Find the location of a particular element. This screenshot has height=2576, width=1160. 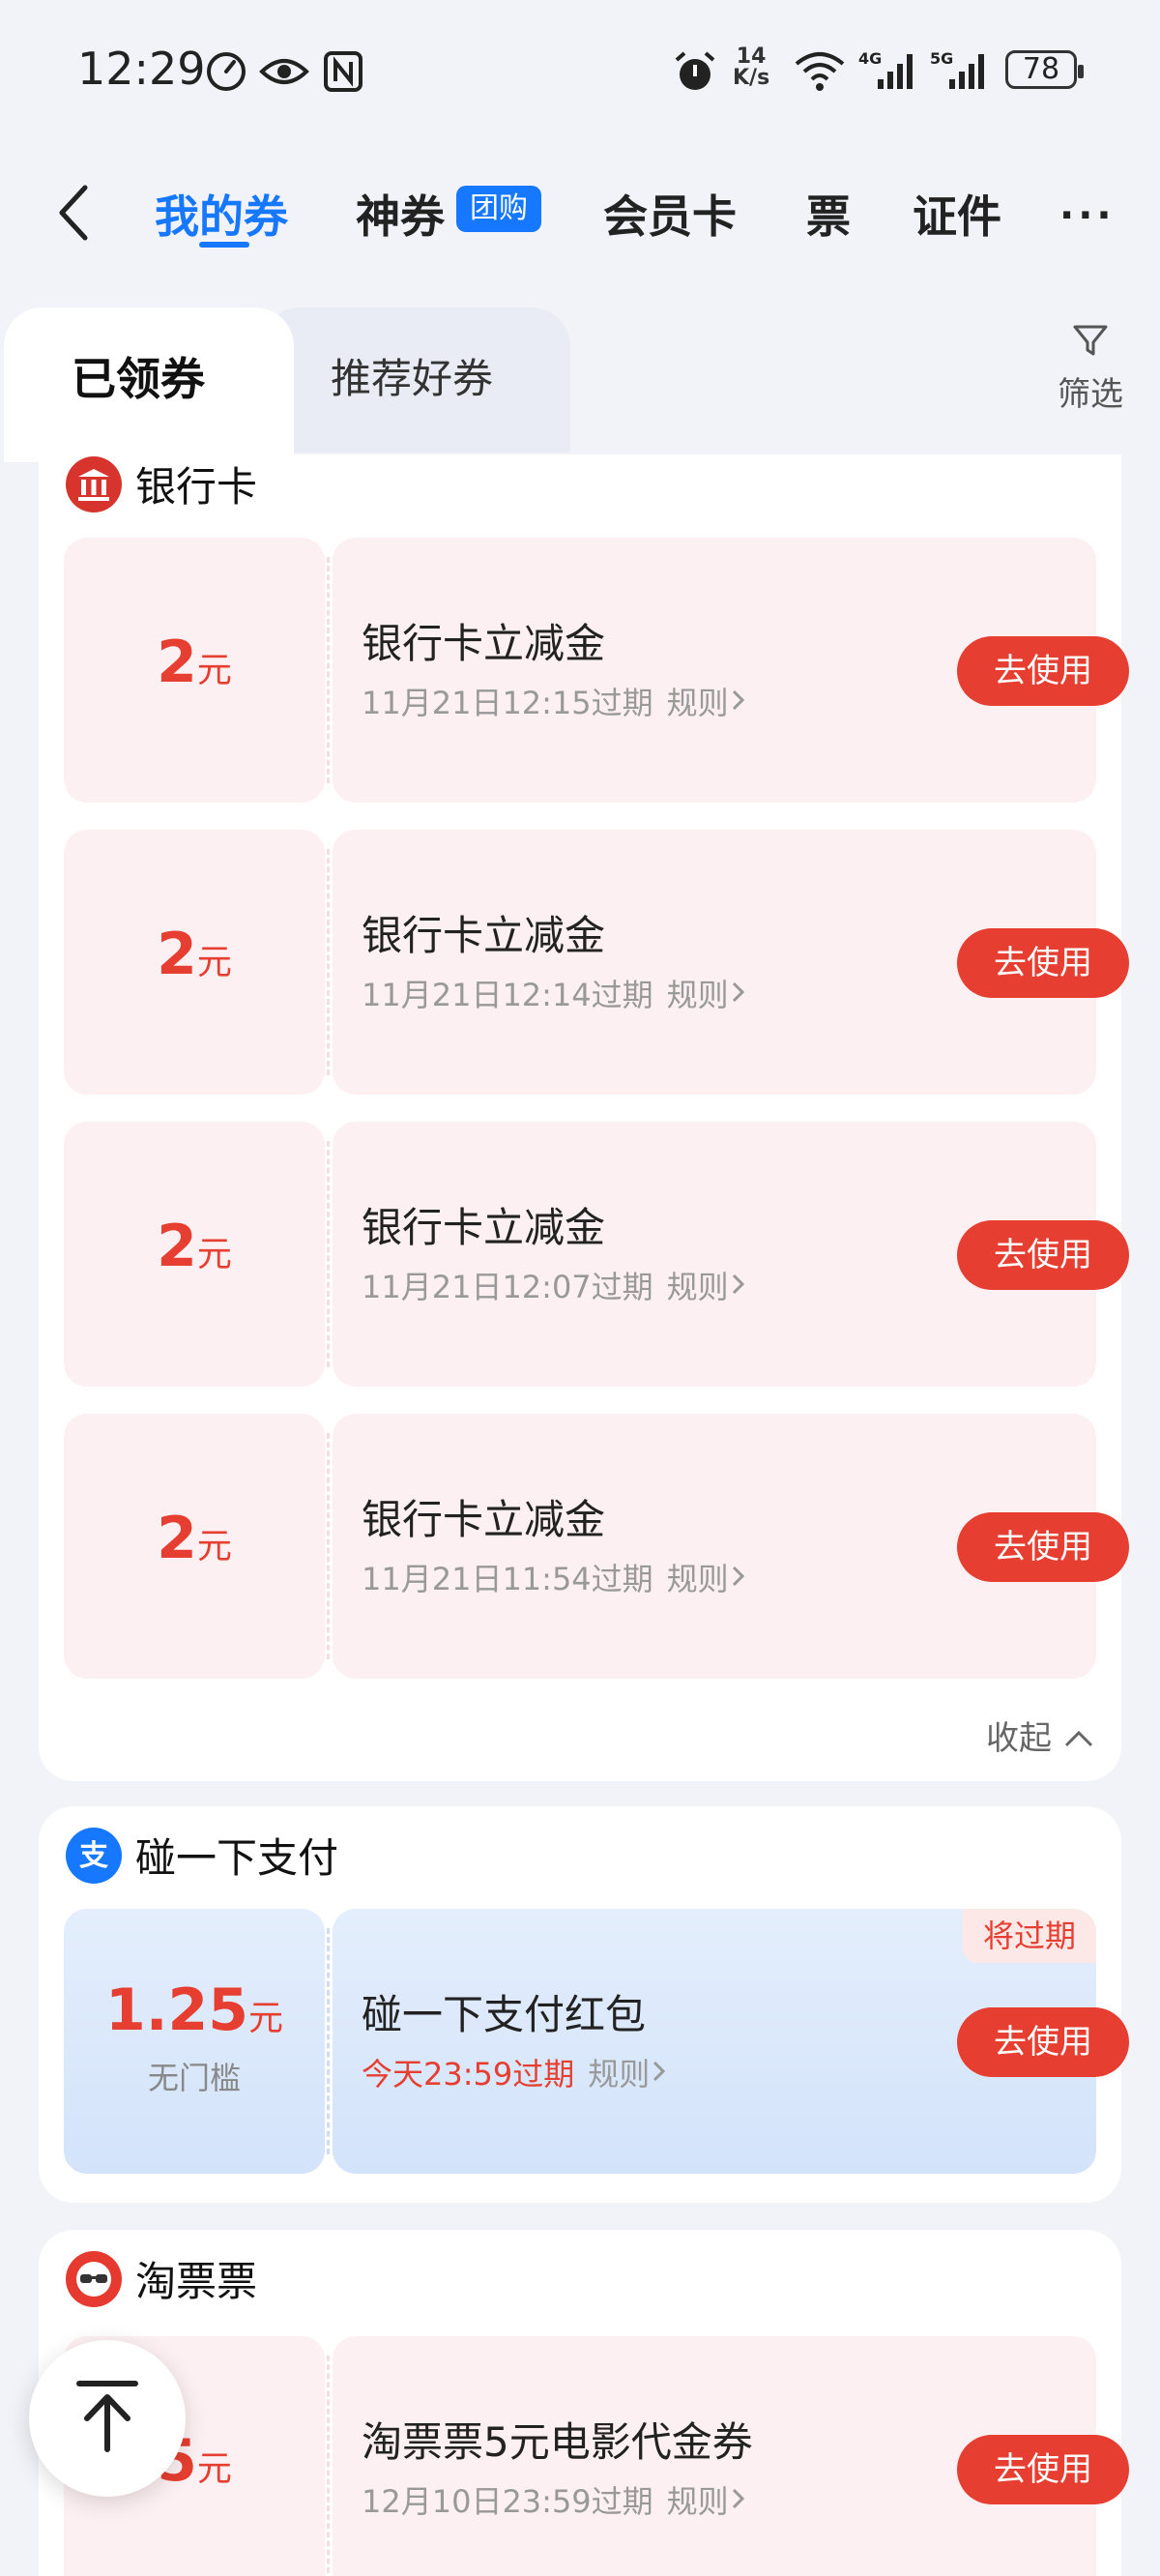

status-bar: 12:29 14 K/s 4G 5G 78 is located at coordinates (580, 72).